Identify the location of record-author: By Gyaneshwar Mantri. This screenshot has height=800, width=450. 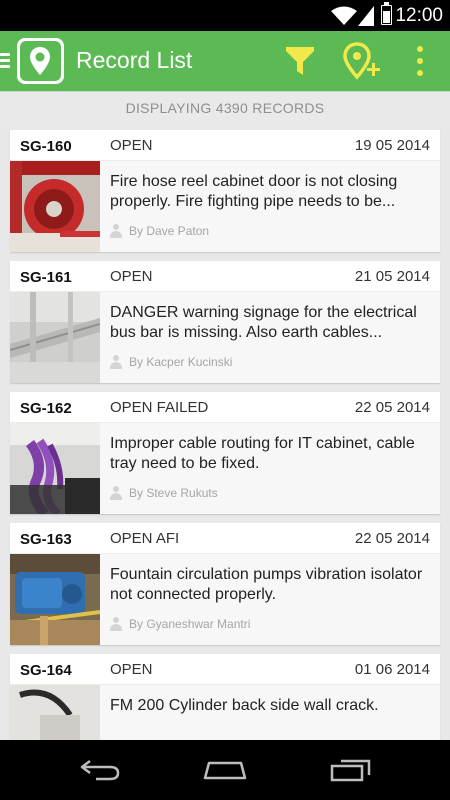
(180, 624).